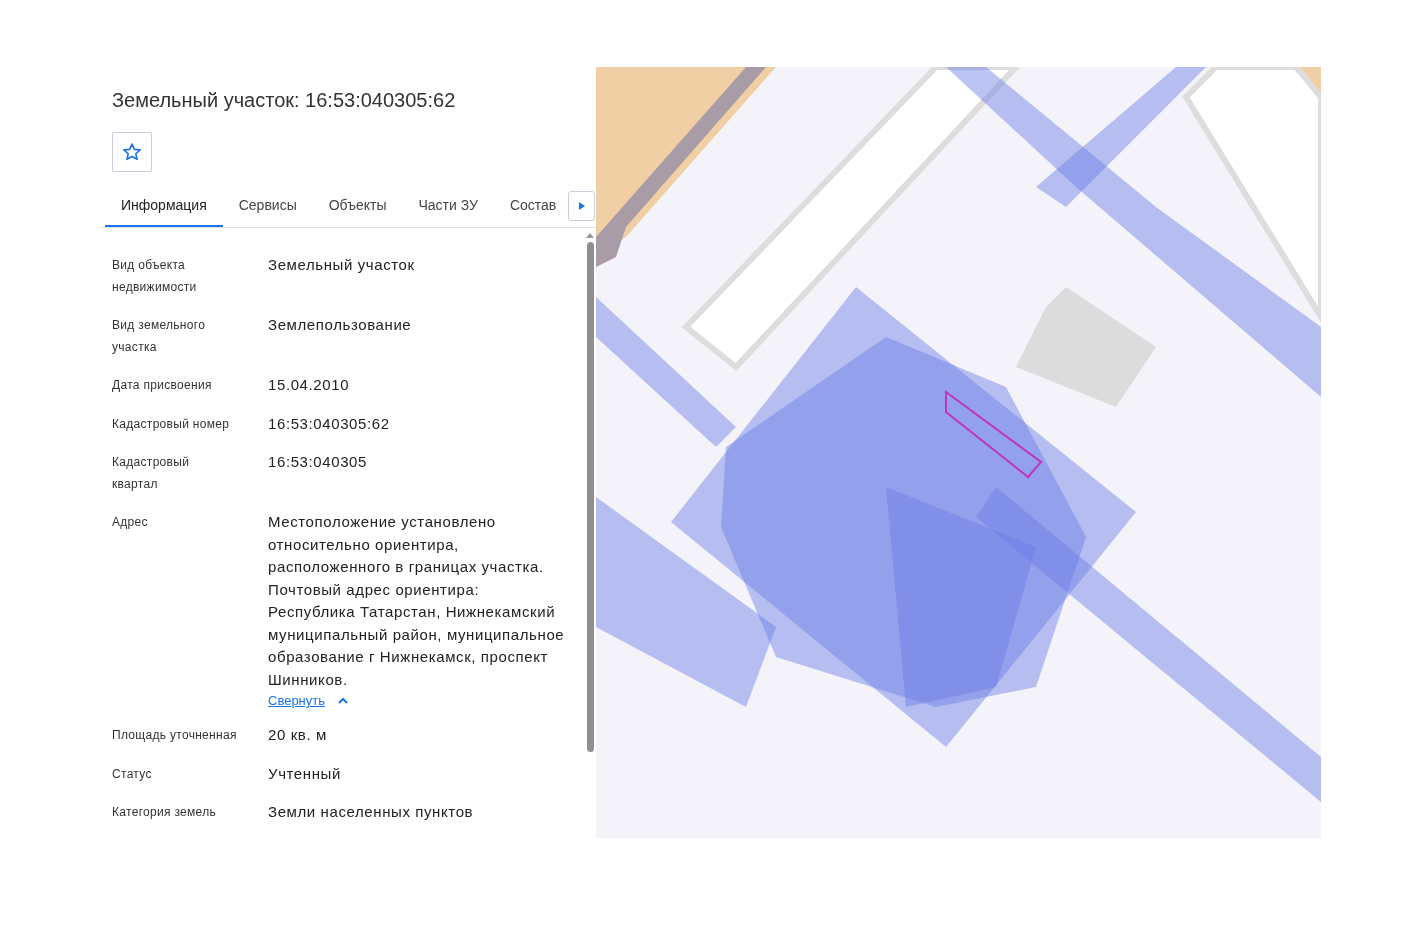 The height and width of the screenshot is (943, 1427). I want to click on field-value: 16:53:040305, so click(318, 462).